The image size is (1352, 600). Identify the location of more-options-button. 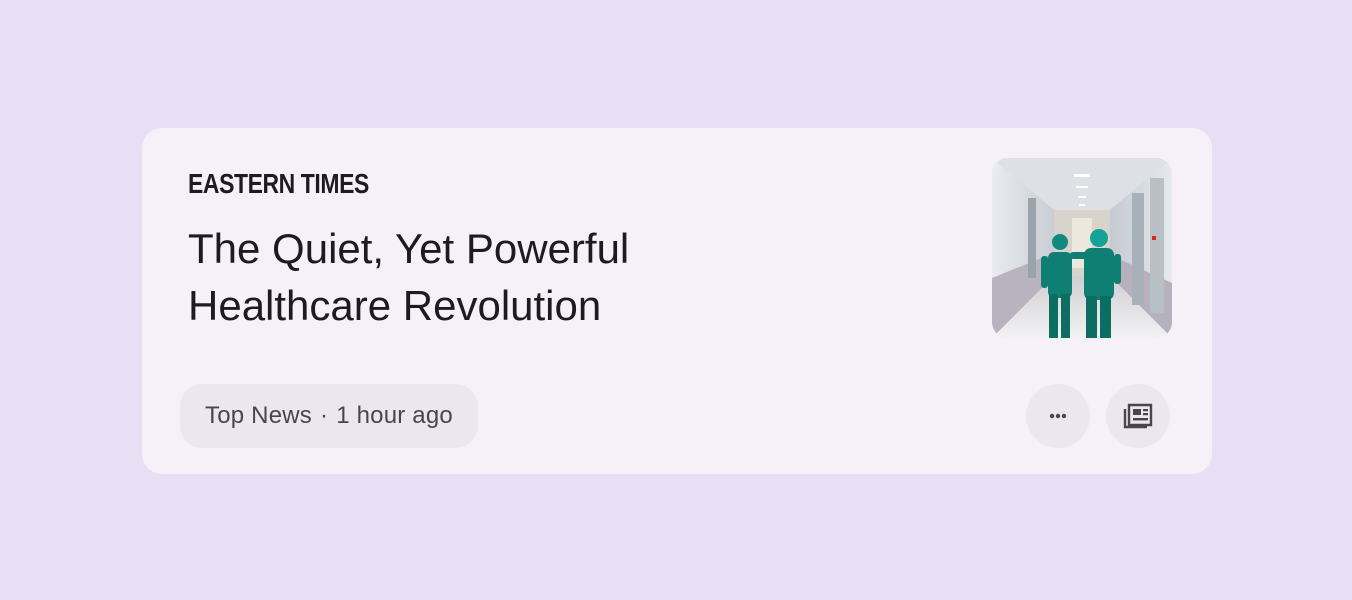
(1058, 416).